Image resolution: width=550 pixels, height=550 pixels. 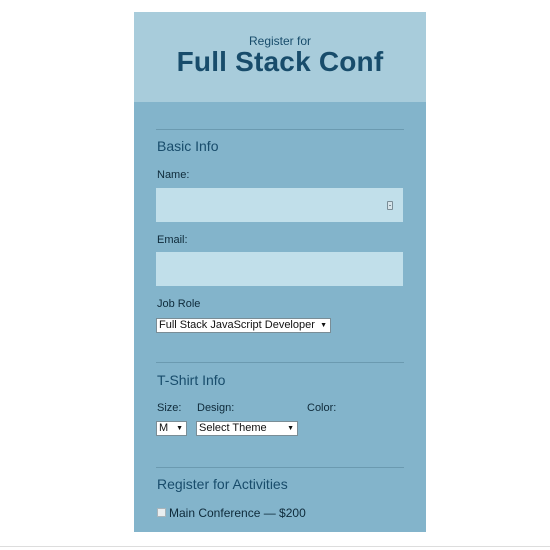 I want to click on page-title: Full Stack Conf, so click(x=280, y=61).